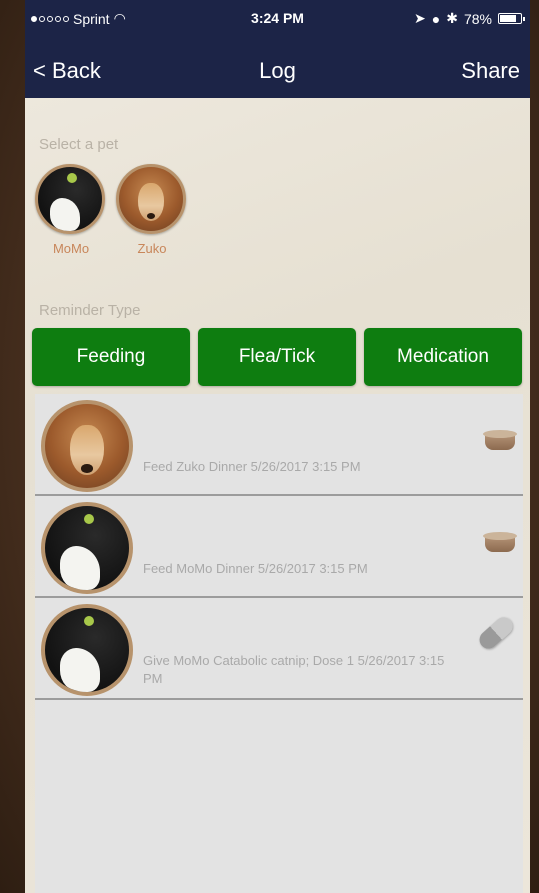  I want to click on log-entry: Feed Zuko Dinner 5/26/2017 3:15 PM, so click(279, 445).